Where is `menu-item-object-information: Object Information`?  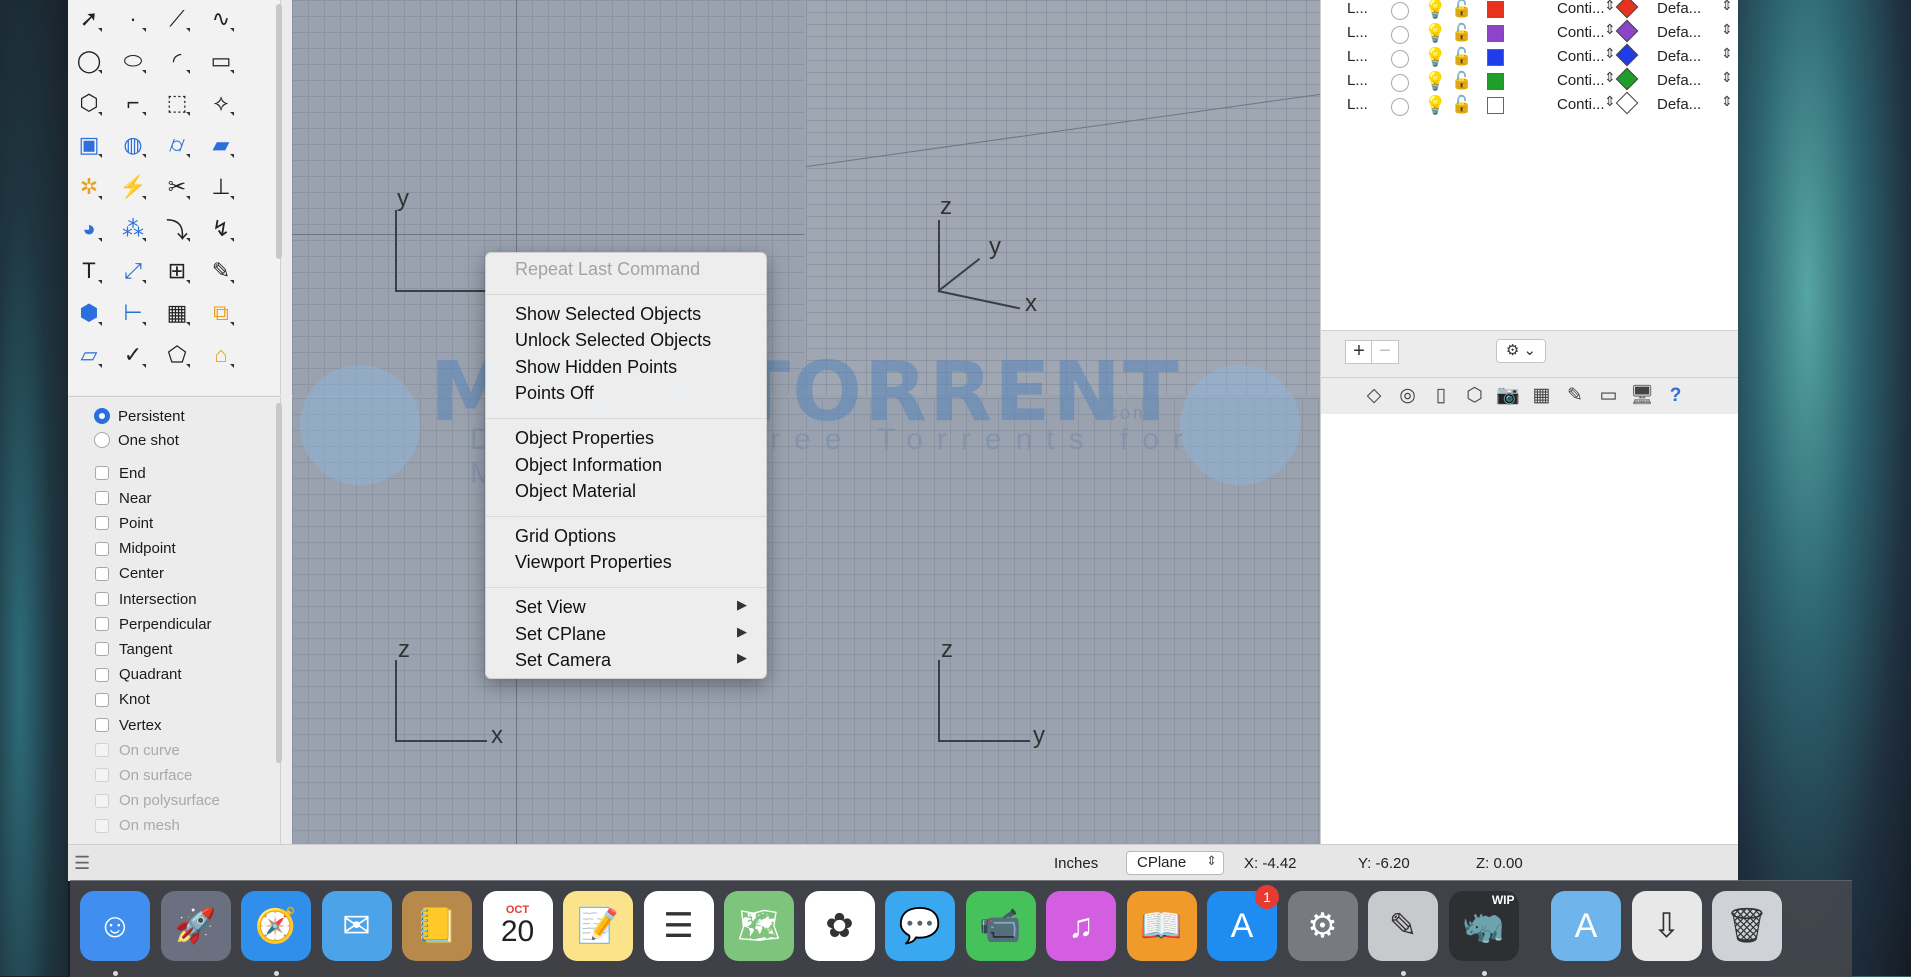 menu-item-object-information: Object Information is located at coordinates (640, 466).